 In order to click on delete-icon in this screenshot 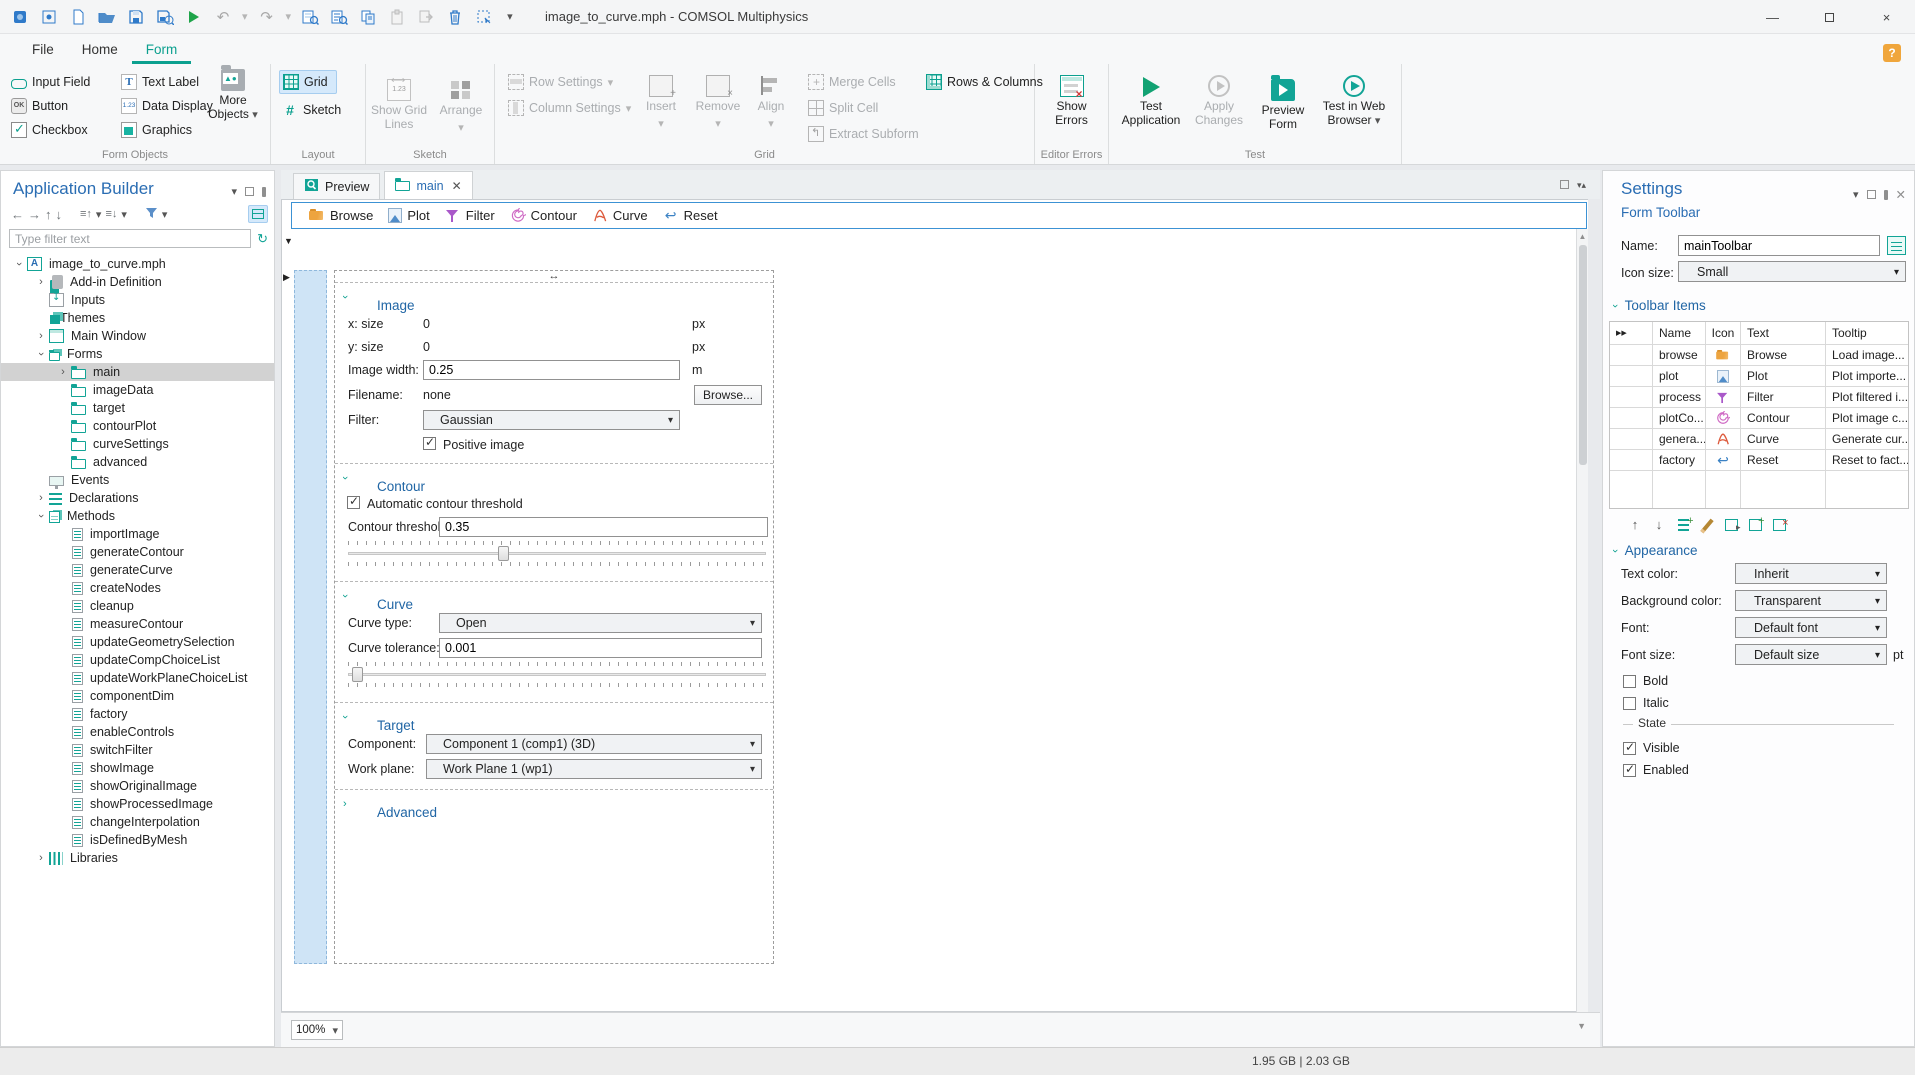, I will do `click(455, 17)`.